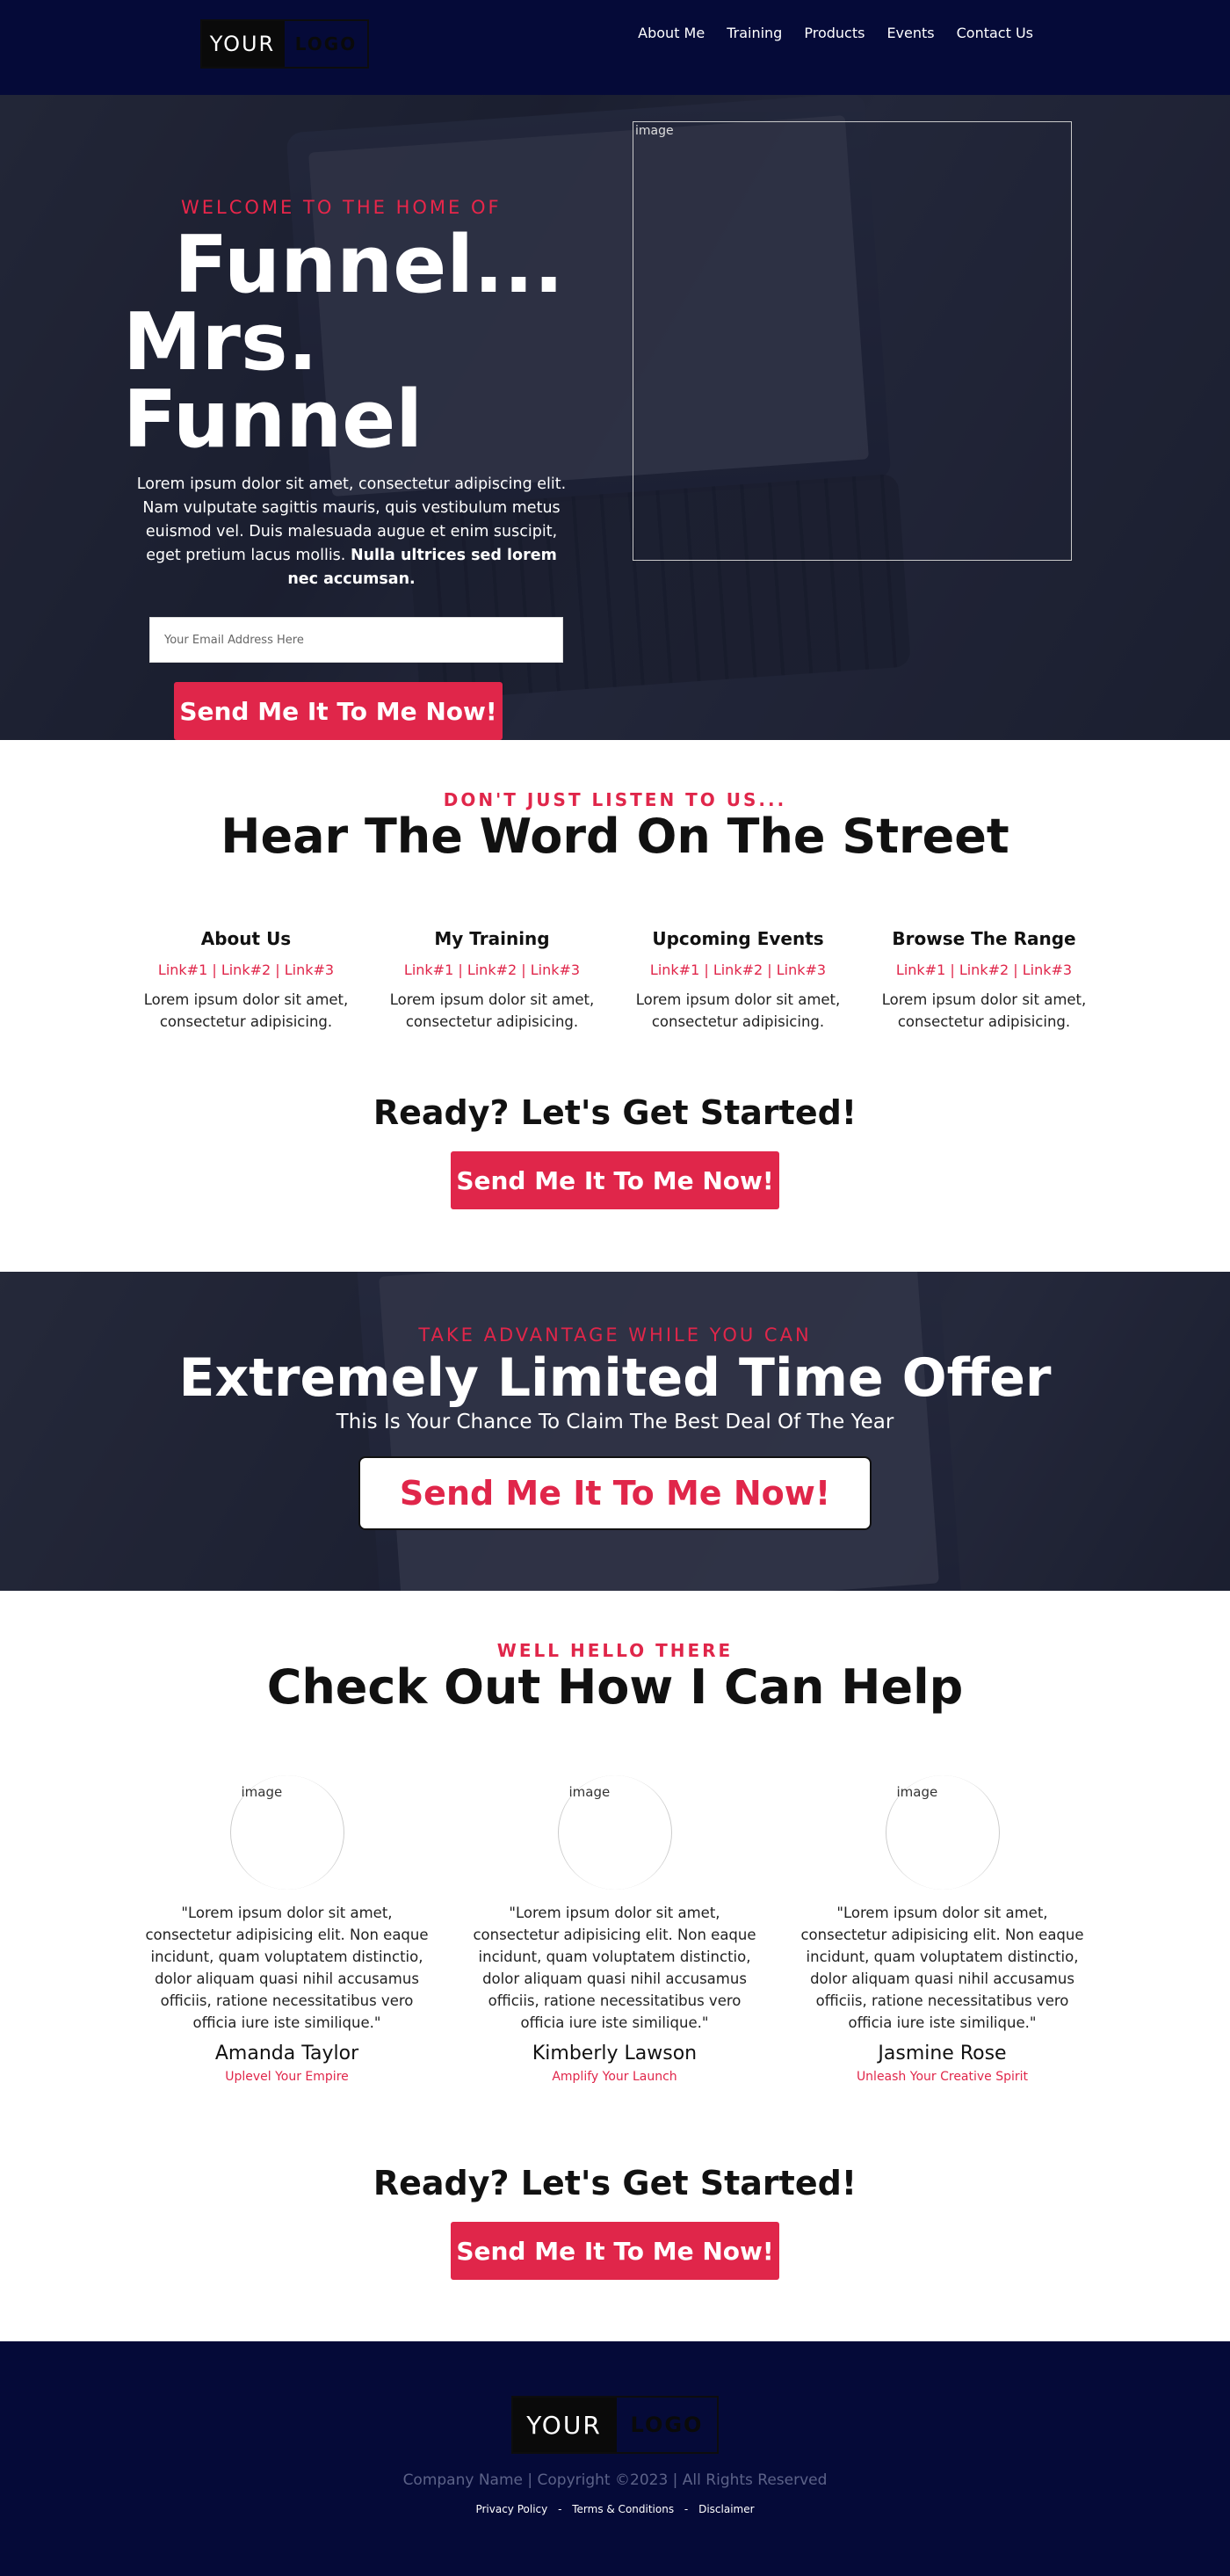 The image size is (1230, 2576). I want to click on terms-link: Terms & Conditions, so click(623, 2509).